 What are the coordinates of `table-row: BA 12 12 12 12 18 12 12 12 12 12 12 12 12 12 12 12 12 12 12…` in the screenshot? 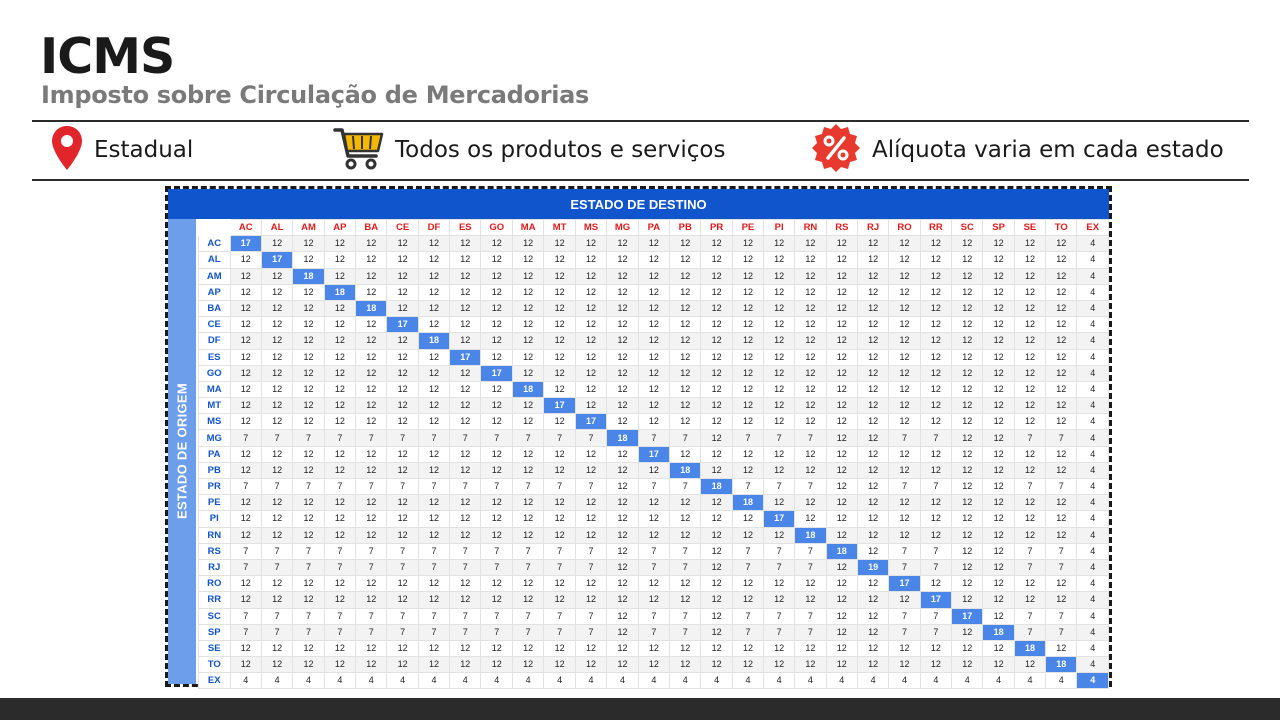 It's located at (653, 308).